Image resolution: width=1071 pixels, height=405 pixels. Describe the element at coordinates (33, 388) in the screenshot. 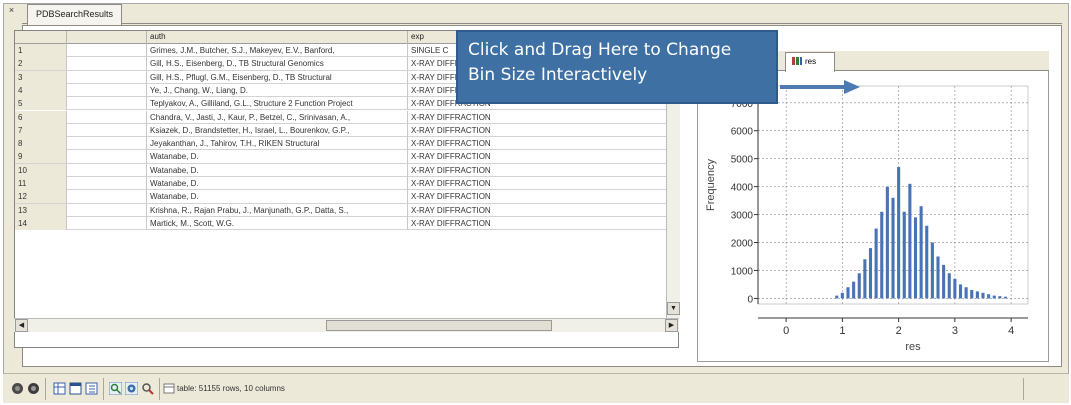

I see `stop-icon` at that location.